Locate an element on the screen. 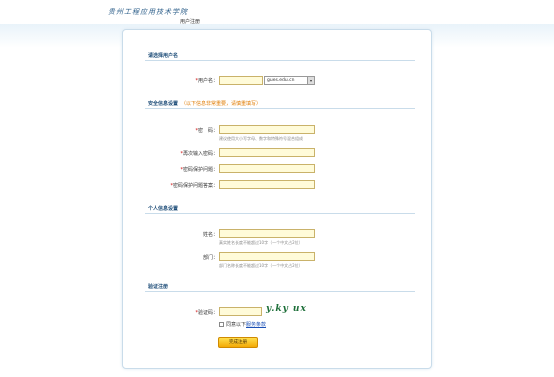  password-confirm-label: *再次输入密码： is located at coordinates (199, 154).